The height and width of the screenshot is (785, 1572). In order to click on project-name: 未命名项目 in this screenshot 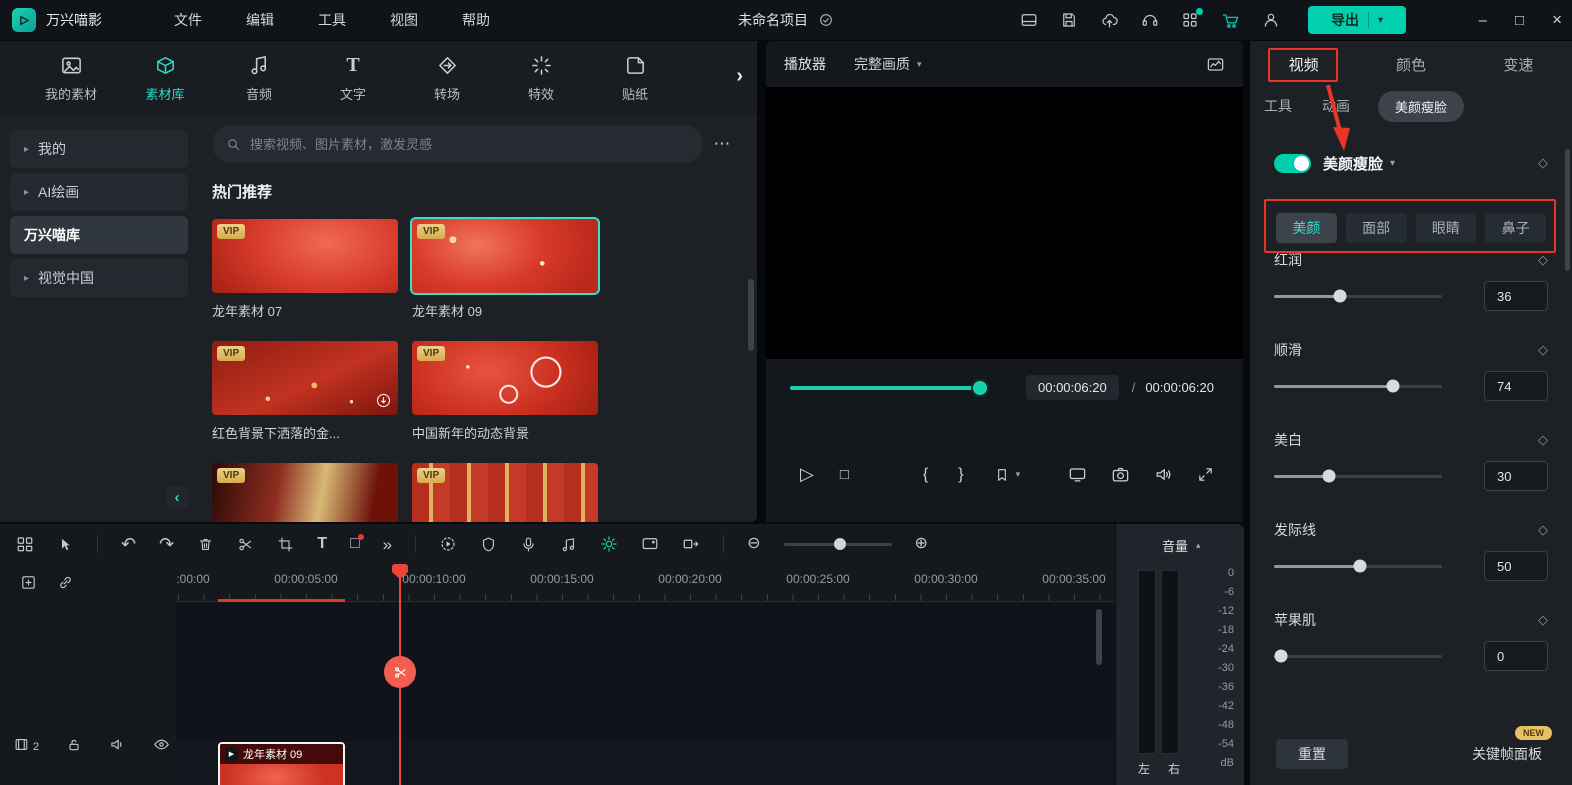, I will do `click(773, 20)`.